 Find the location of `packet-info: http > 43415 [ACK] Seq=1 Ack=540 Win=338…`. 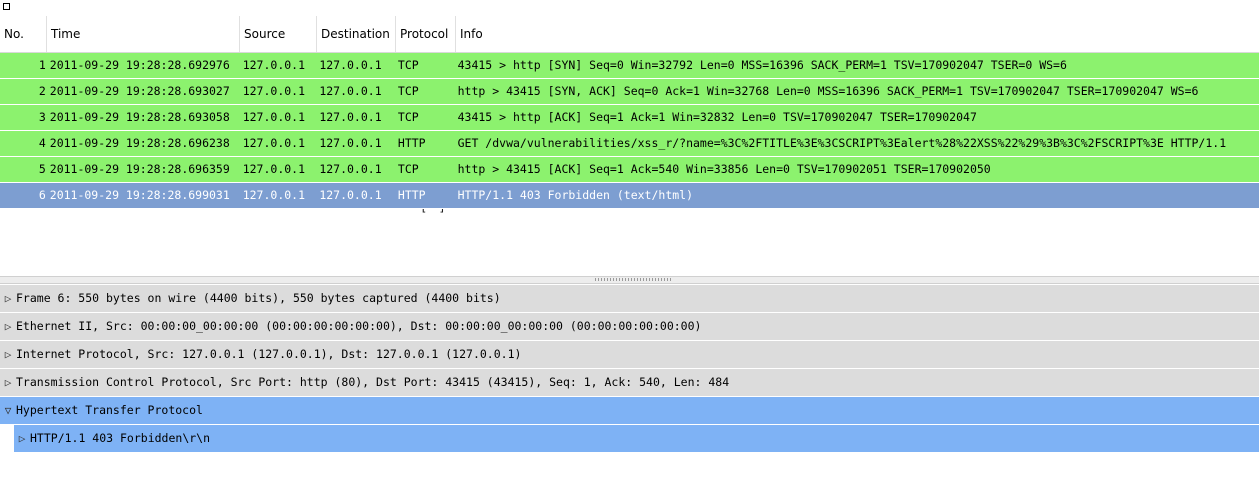

packet-info: http > 43415 [ACK] Seq=1 Ack=540 Win=338… is located at coordinates (724, 169).